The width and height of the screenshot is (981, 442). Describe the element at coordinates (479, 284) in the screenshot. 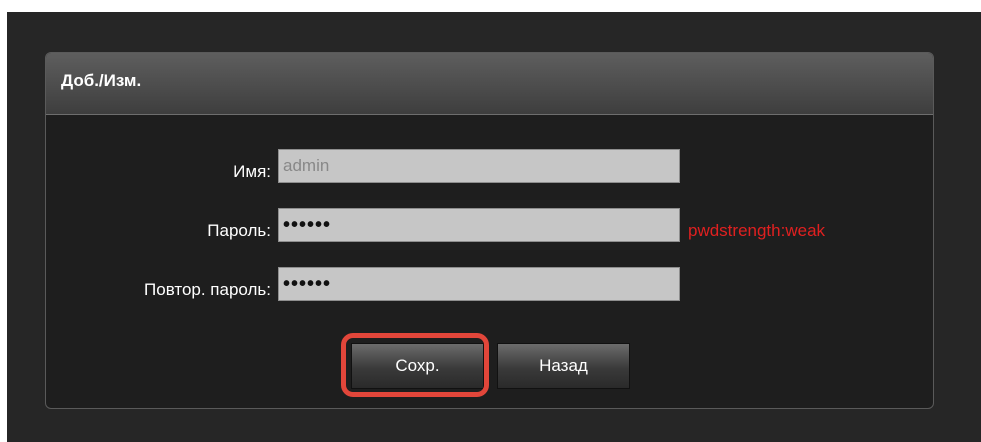

I see `confirm-password-field` at that location.